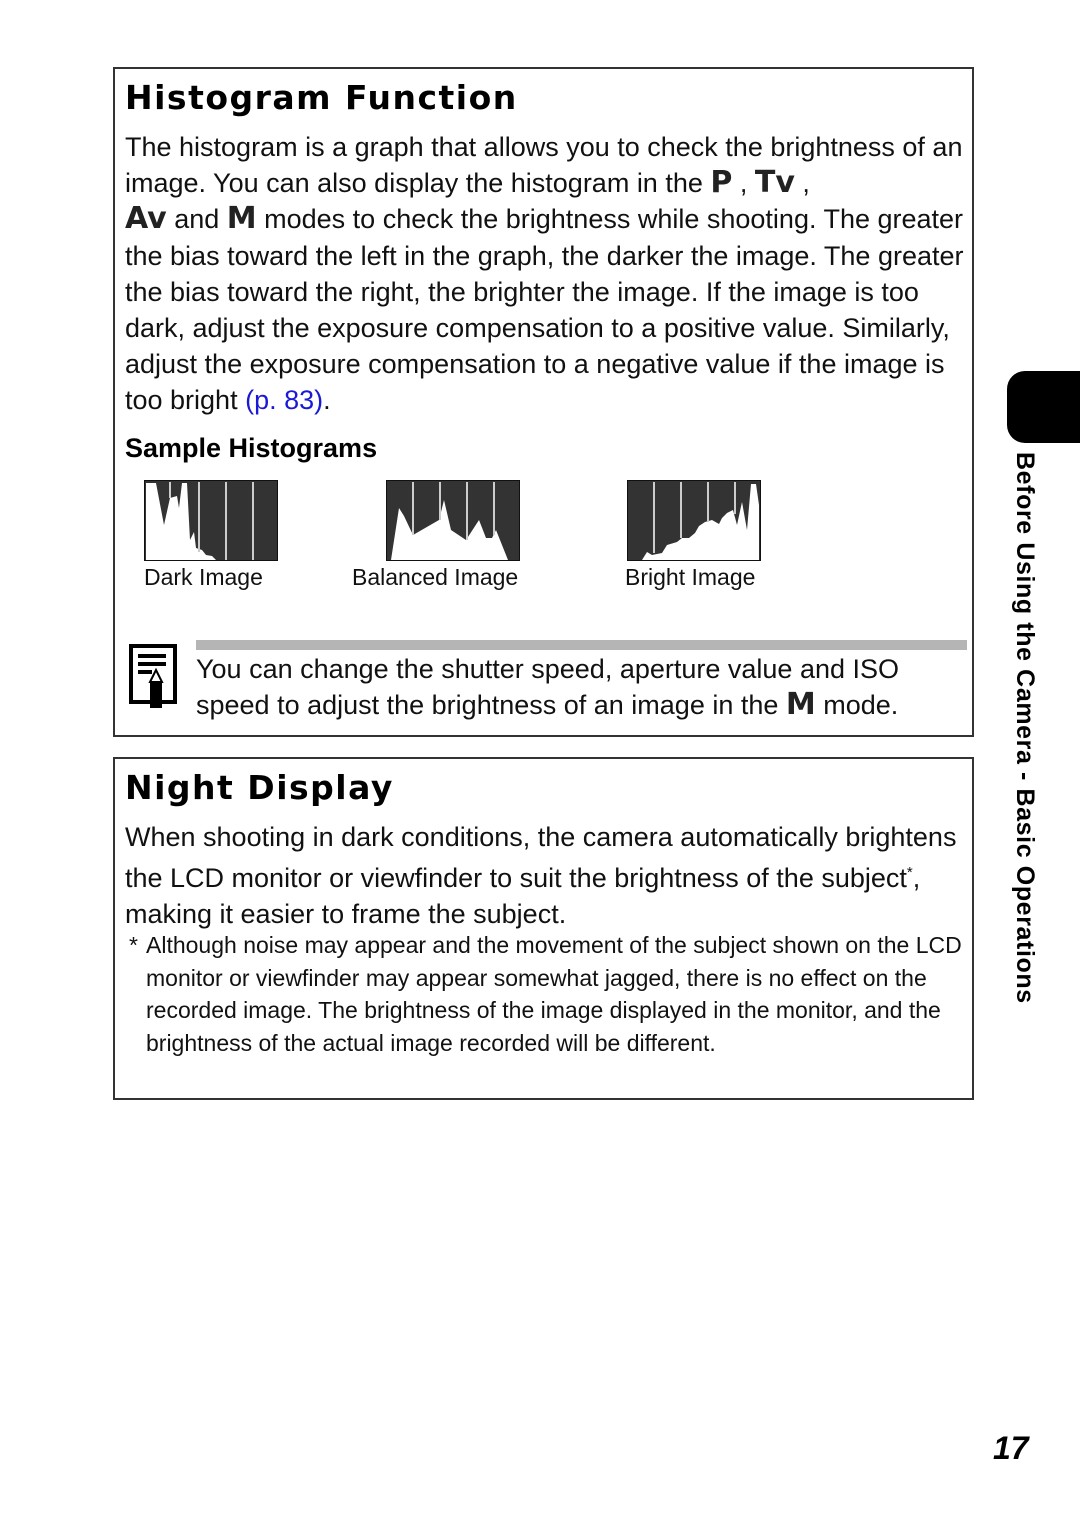  What do you see at coordinates (1011, 1448) in the screenshot?
I see `page-number: 17` at bounding box center [1011, 1448].